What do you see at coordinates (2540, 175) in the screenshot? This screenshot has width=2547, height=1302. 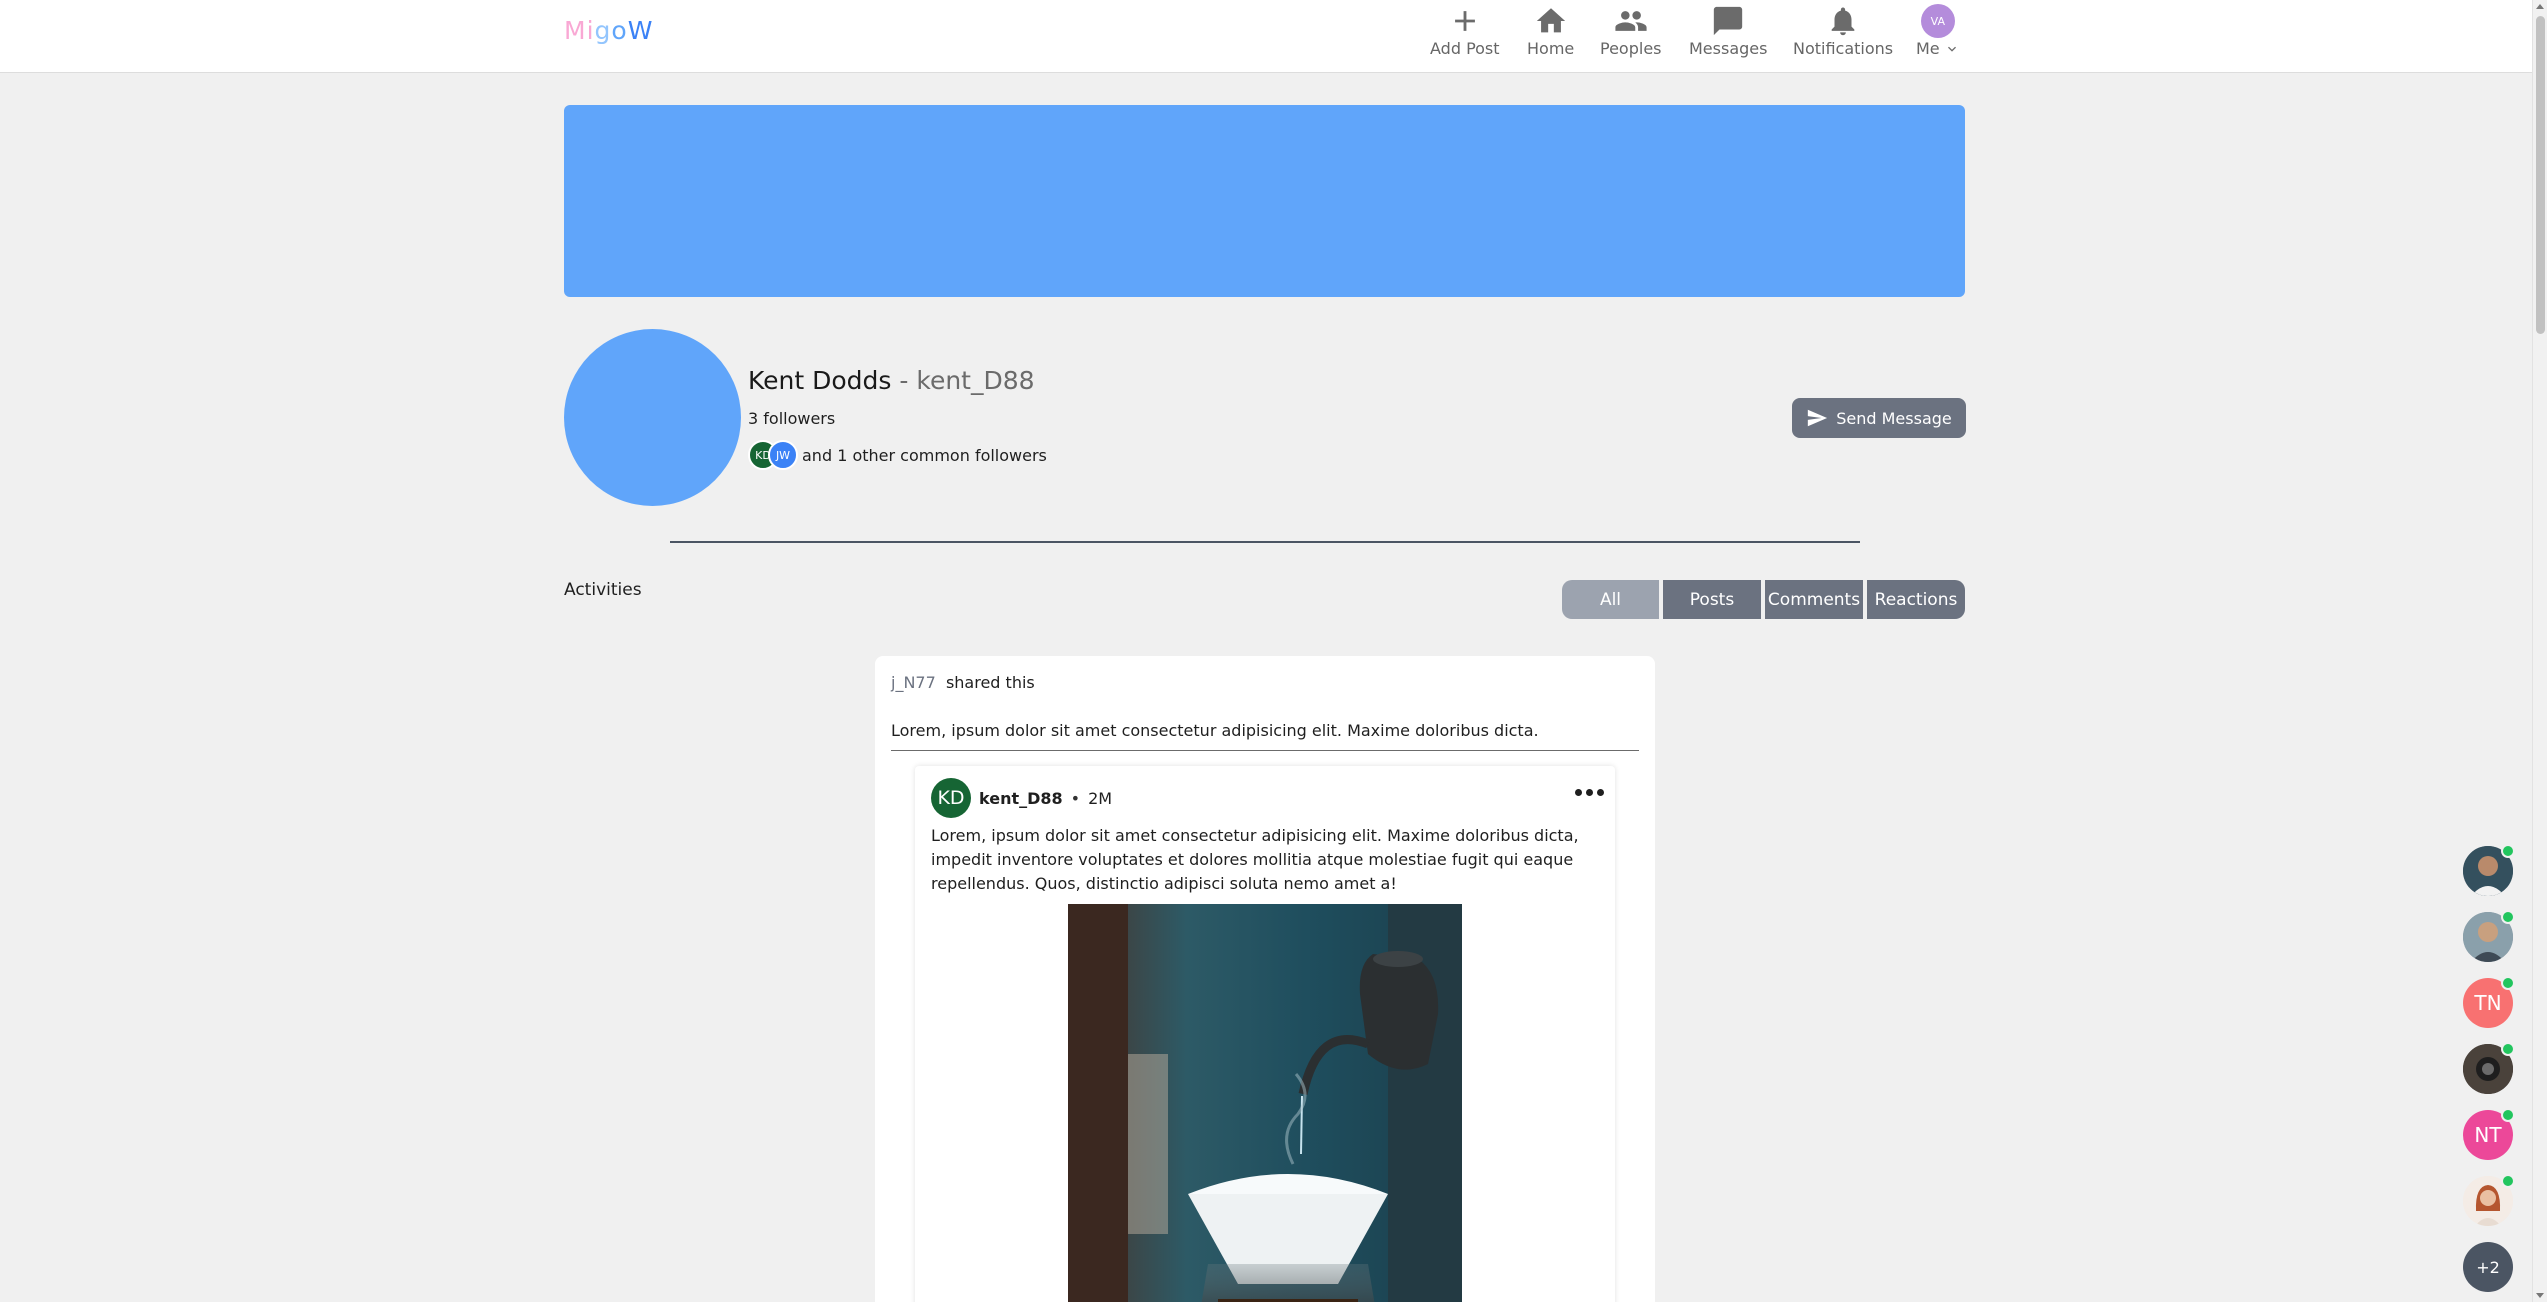 I see `scroll-thumb` at bounding box center [2540, 175].